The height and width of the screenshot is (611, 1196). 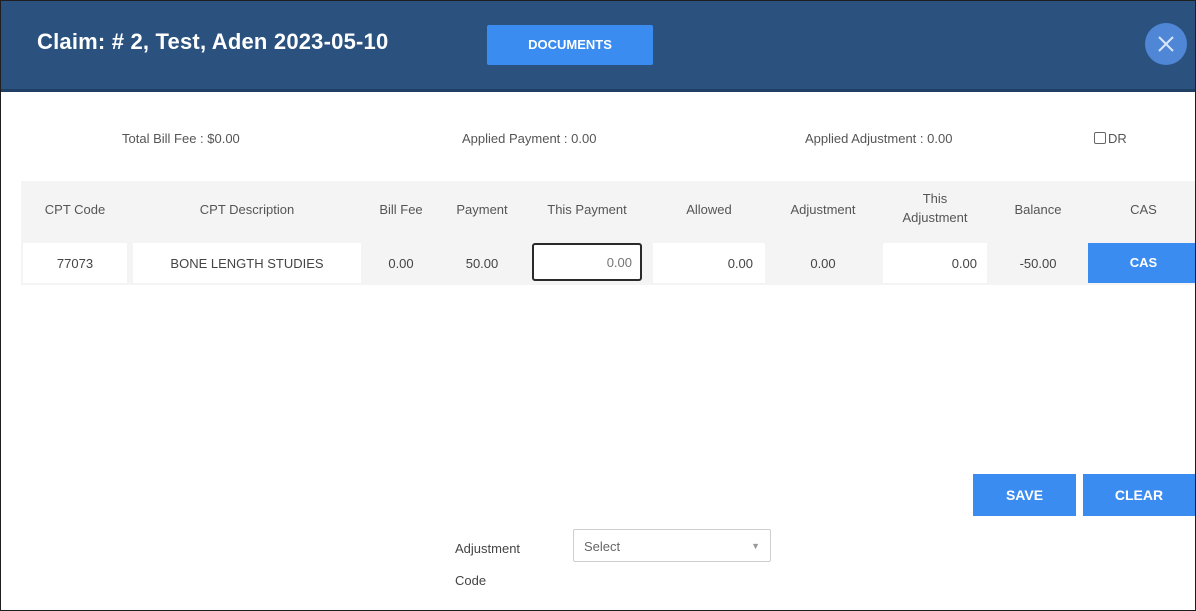 What do you see at coordinates (823, 263) in the screenshot?
I see `cell-adjustment: 0.00` at bounding box center [823, 263].